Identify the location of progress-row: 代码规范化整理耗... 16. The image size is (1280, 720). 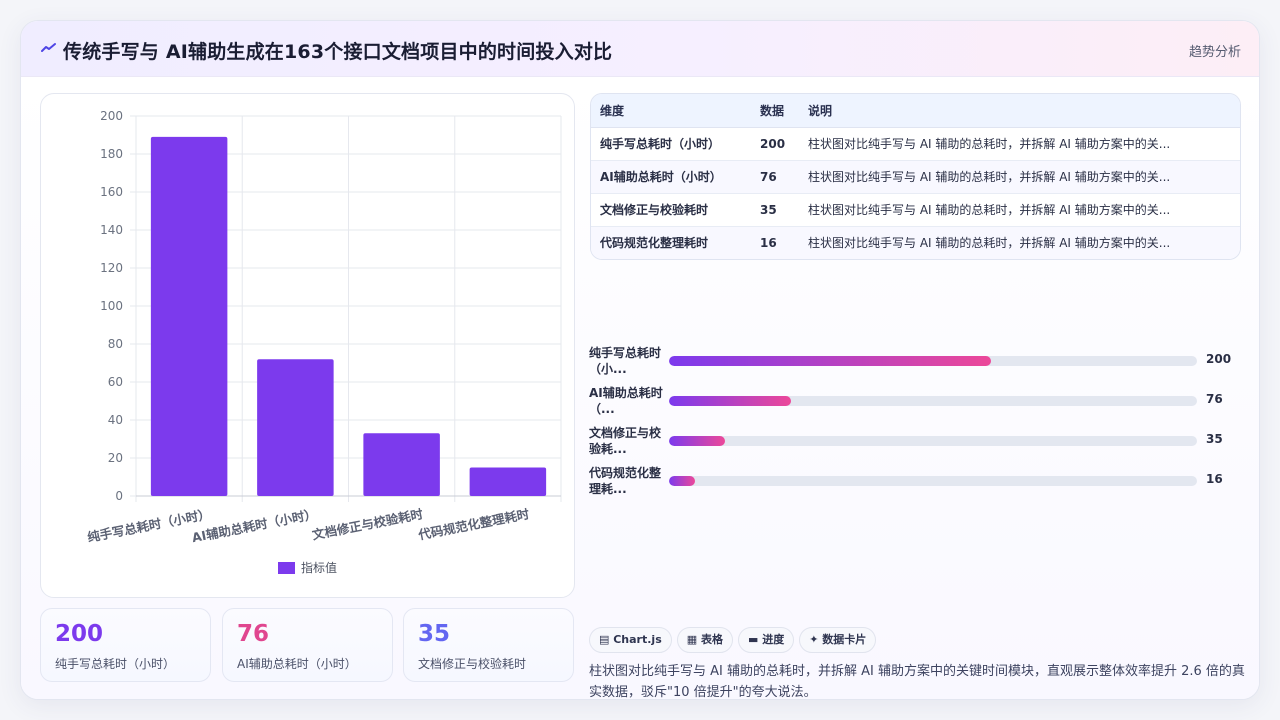
(919, 482).